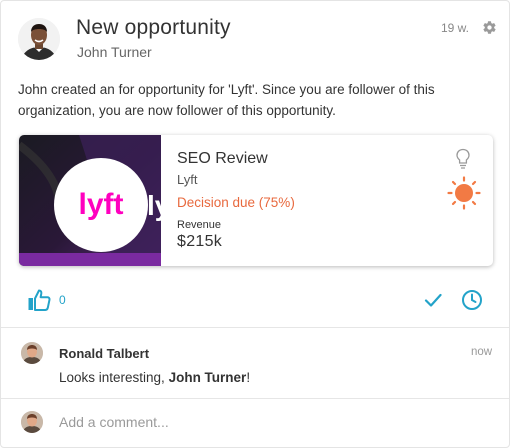  What do you see at coordinates (482, 352) in the screenshot?
I see `comment-time: now` at bounding box center [482, 352].